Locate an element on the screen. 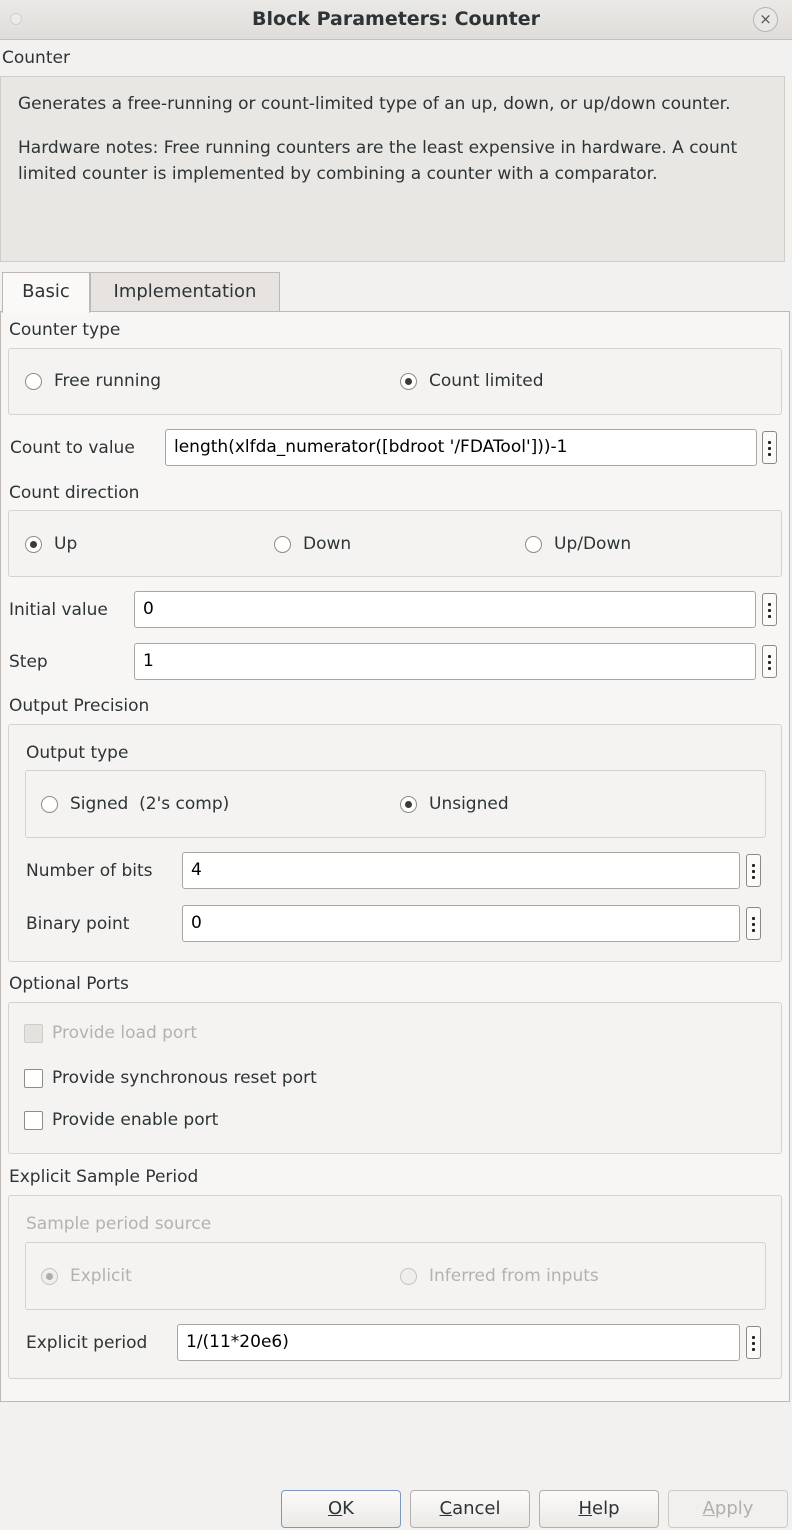  step-label: Step is located at coordinates (28, 662).